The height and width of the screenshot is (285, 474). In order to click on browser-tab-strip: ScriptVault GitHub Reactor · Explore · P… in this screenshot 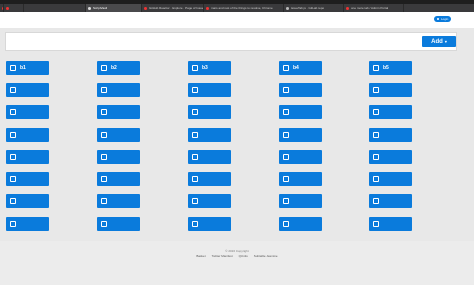, I will do `click(237, 8)`.